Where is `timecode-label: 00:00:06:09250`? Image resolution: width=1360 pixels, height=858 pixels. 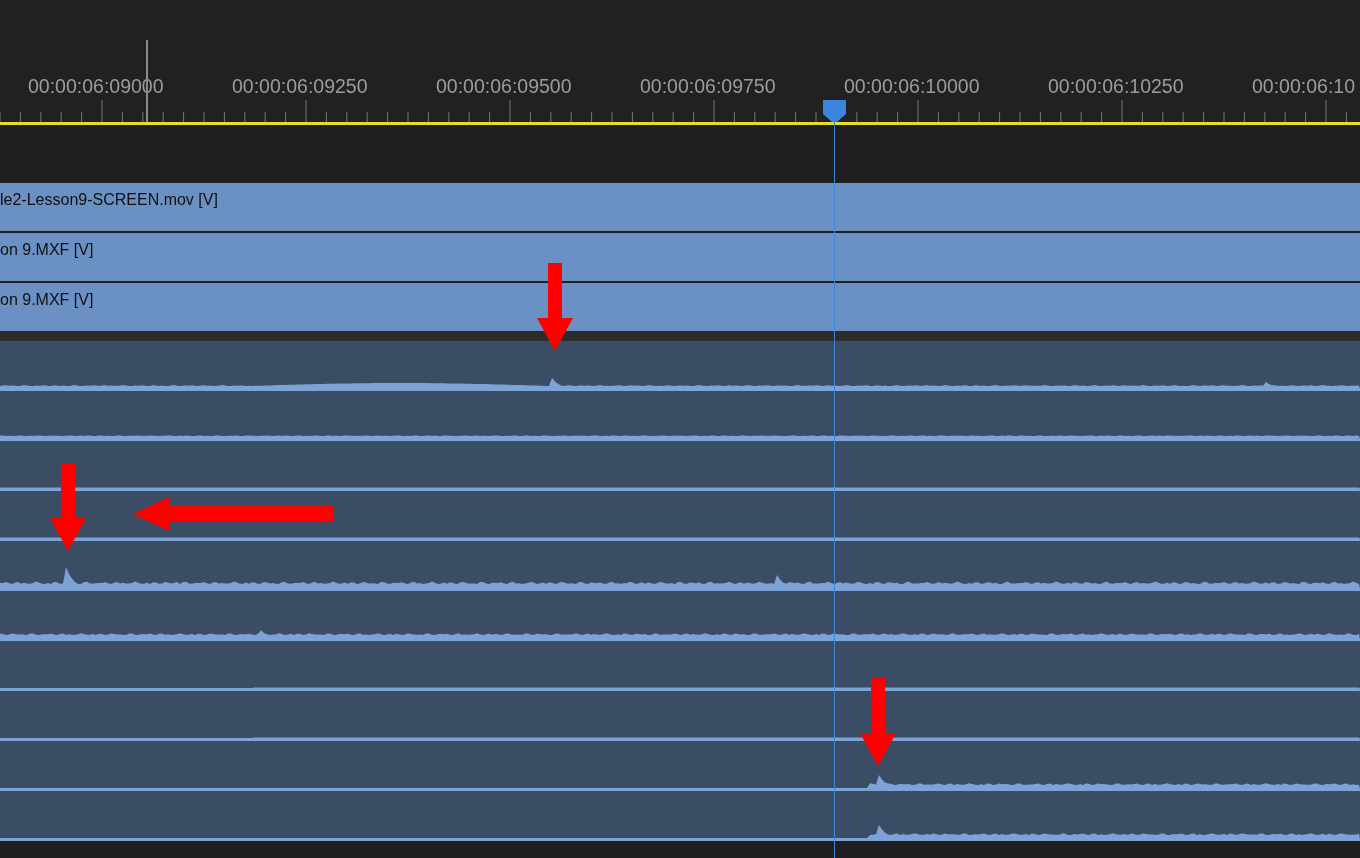 timecode-label: 00:00:06:09250 is located at coordinates (300, 86).